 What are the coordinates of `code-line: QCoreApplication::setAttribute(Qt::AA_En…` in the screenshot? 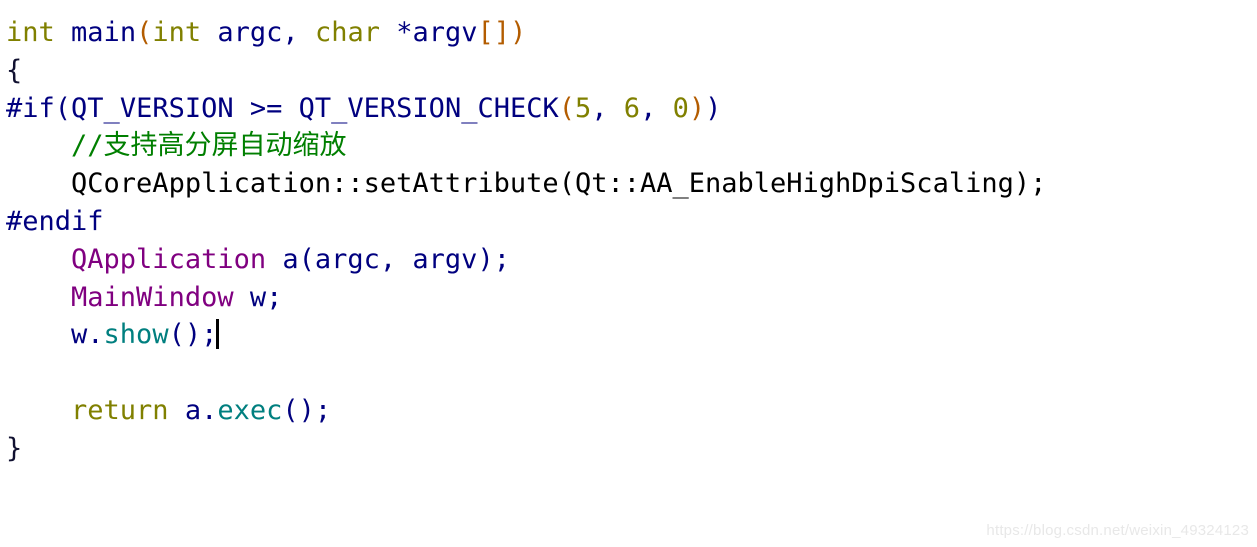 It's located at (526, 184).